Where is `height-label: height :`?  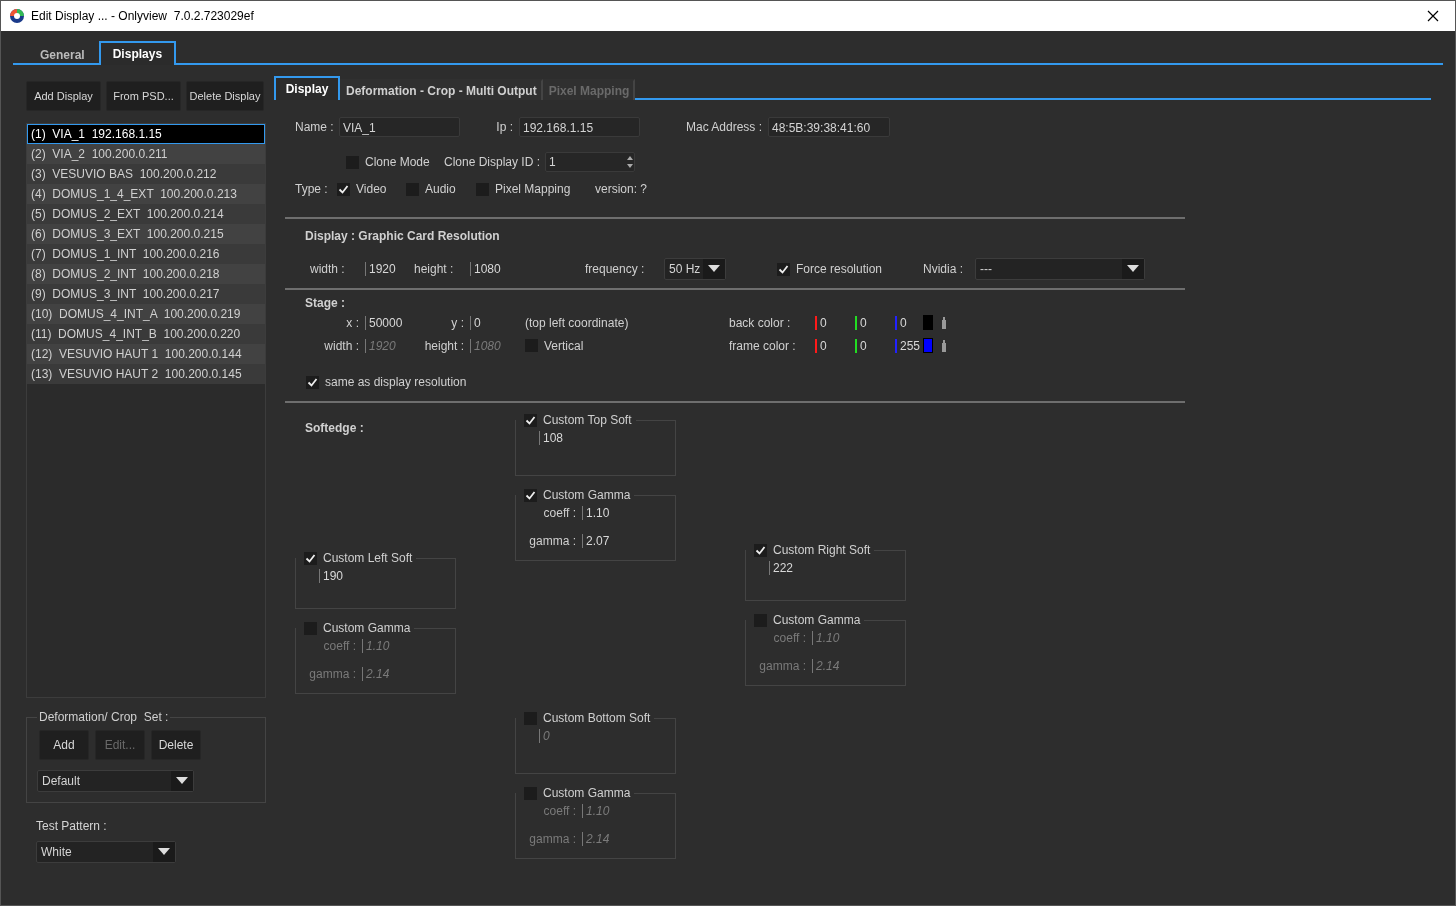 height-label: height : is located at coordinates (434, 269).